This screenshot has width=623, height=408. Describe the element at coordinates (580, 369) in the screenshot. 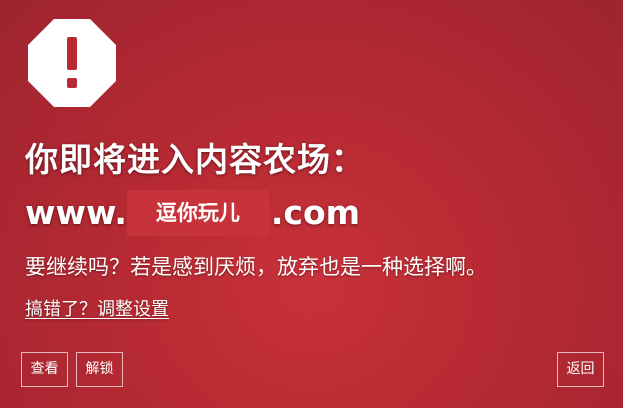

I see `back-button: 返回` at that location.